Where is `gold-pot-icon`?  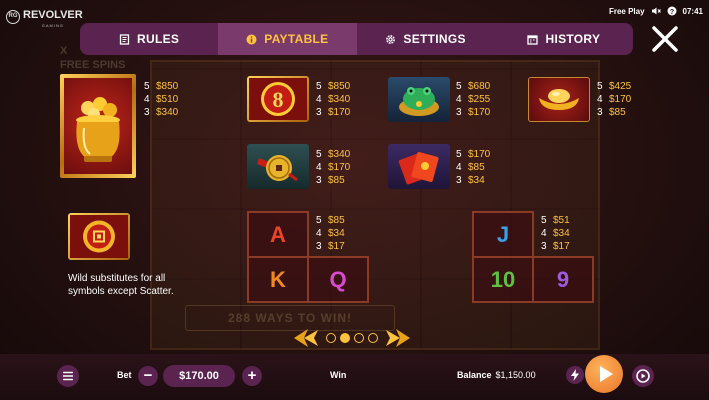
gold-pot-icon is located at coordinates (98, 129).